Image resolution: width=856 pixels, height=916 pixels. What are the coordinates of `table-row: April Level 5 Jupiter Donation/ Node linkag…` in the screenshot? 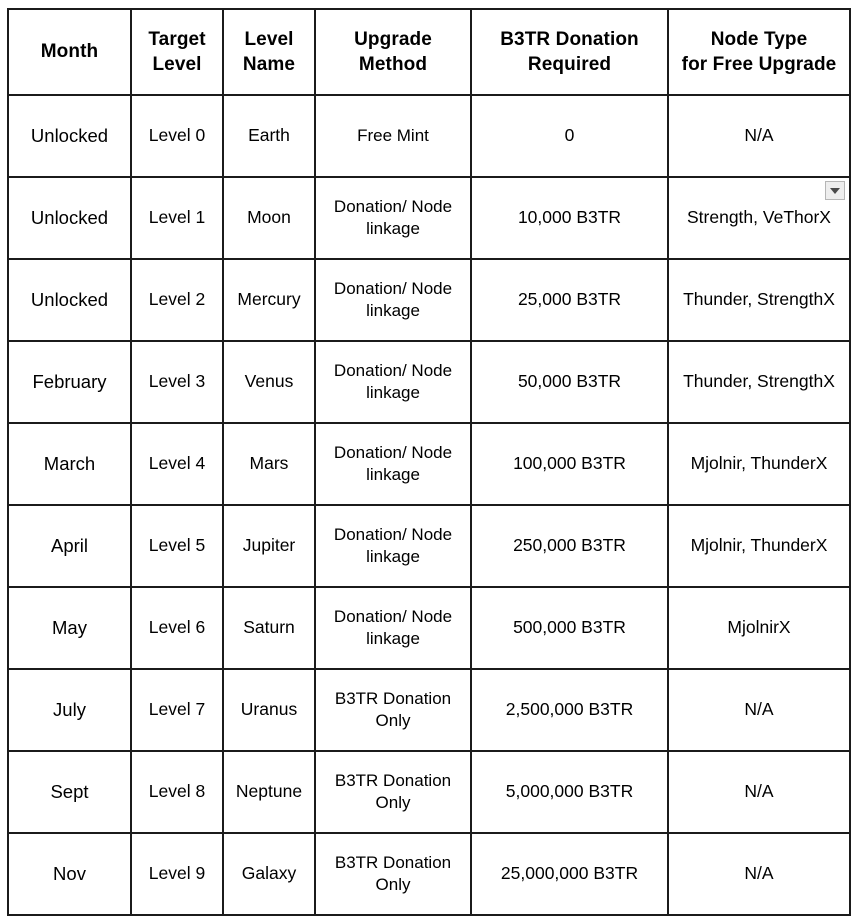 It's located at (429, 546).